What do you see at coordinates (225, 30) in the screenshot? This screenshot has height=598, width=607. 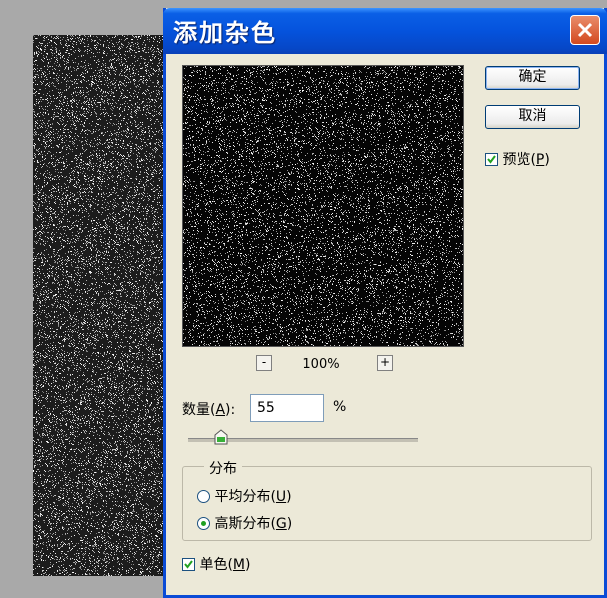 I see `dialog-title: 添加杂色` at bounding box center [225, 30].